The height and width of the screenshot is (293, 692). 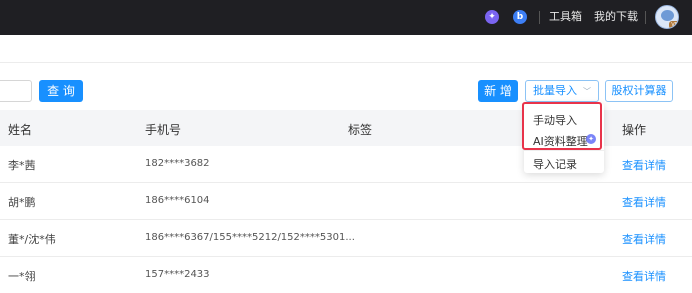 I want to click on highlight-box, so click(x=562, y=126).